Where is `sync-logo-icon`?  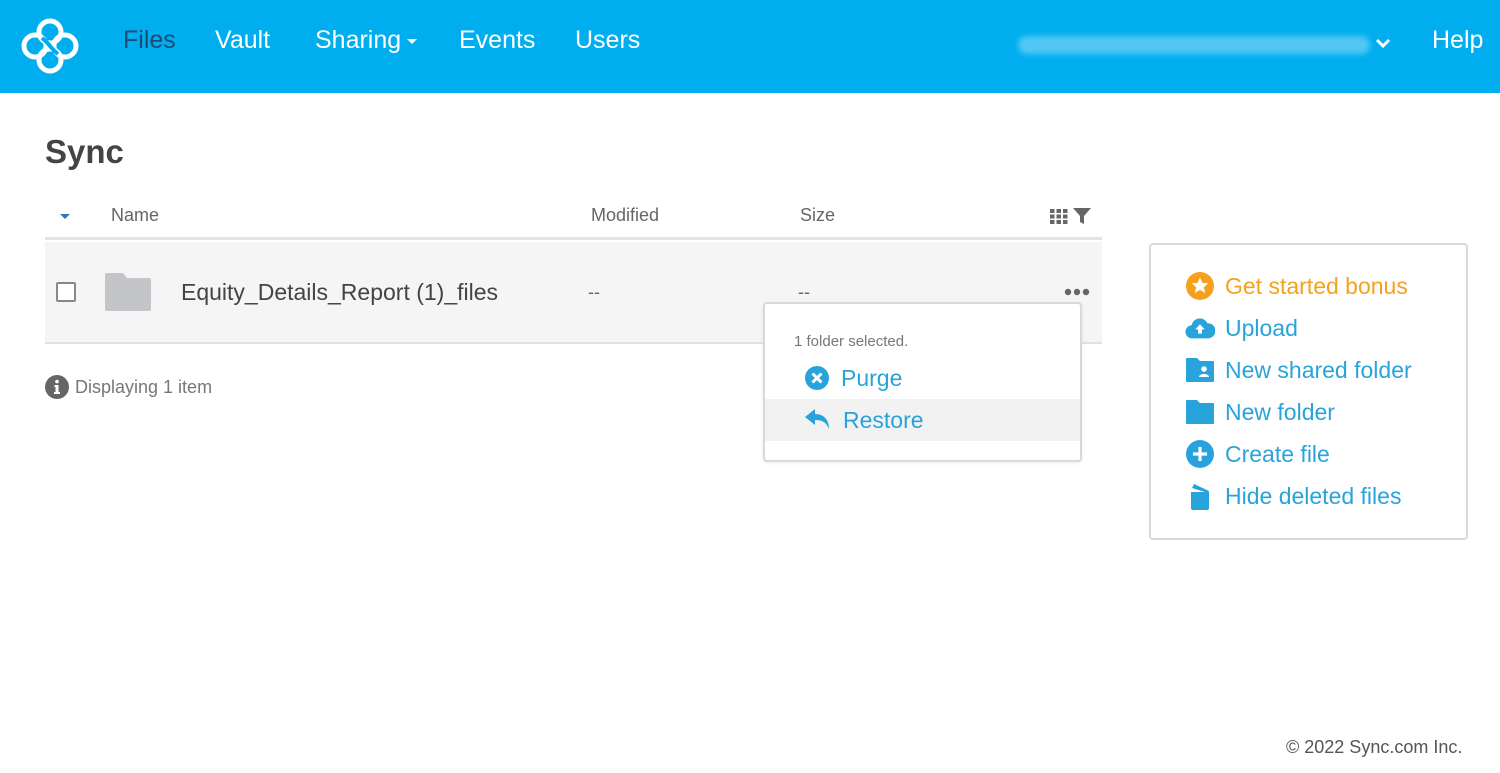
sync-logo-icon is located at coordinates (50, 46).